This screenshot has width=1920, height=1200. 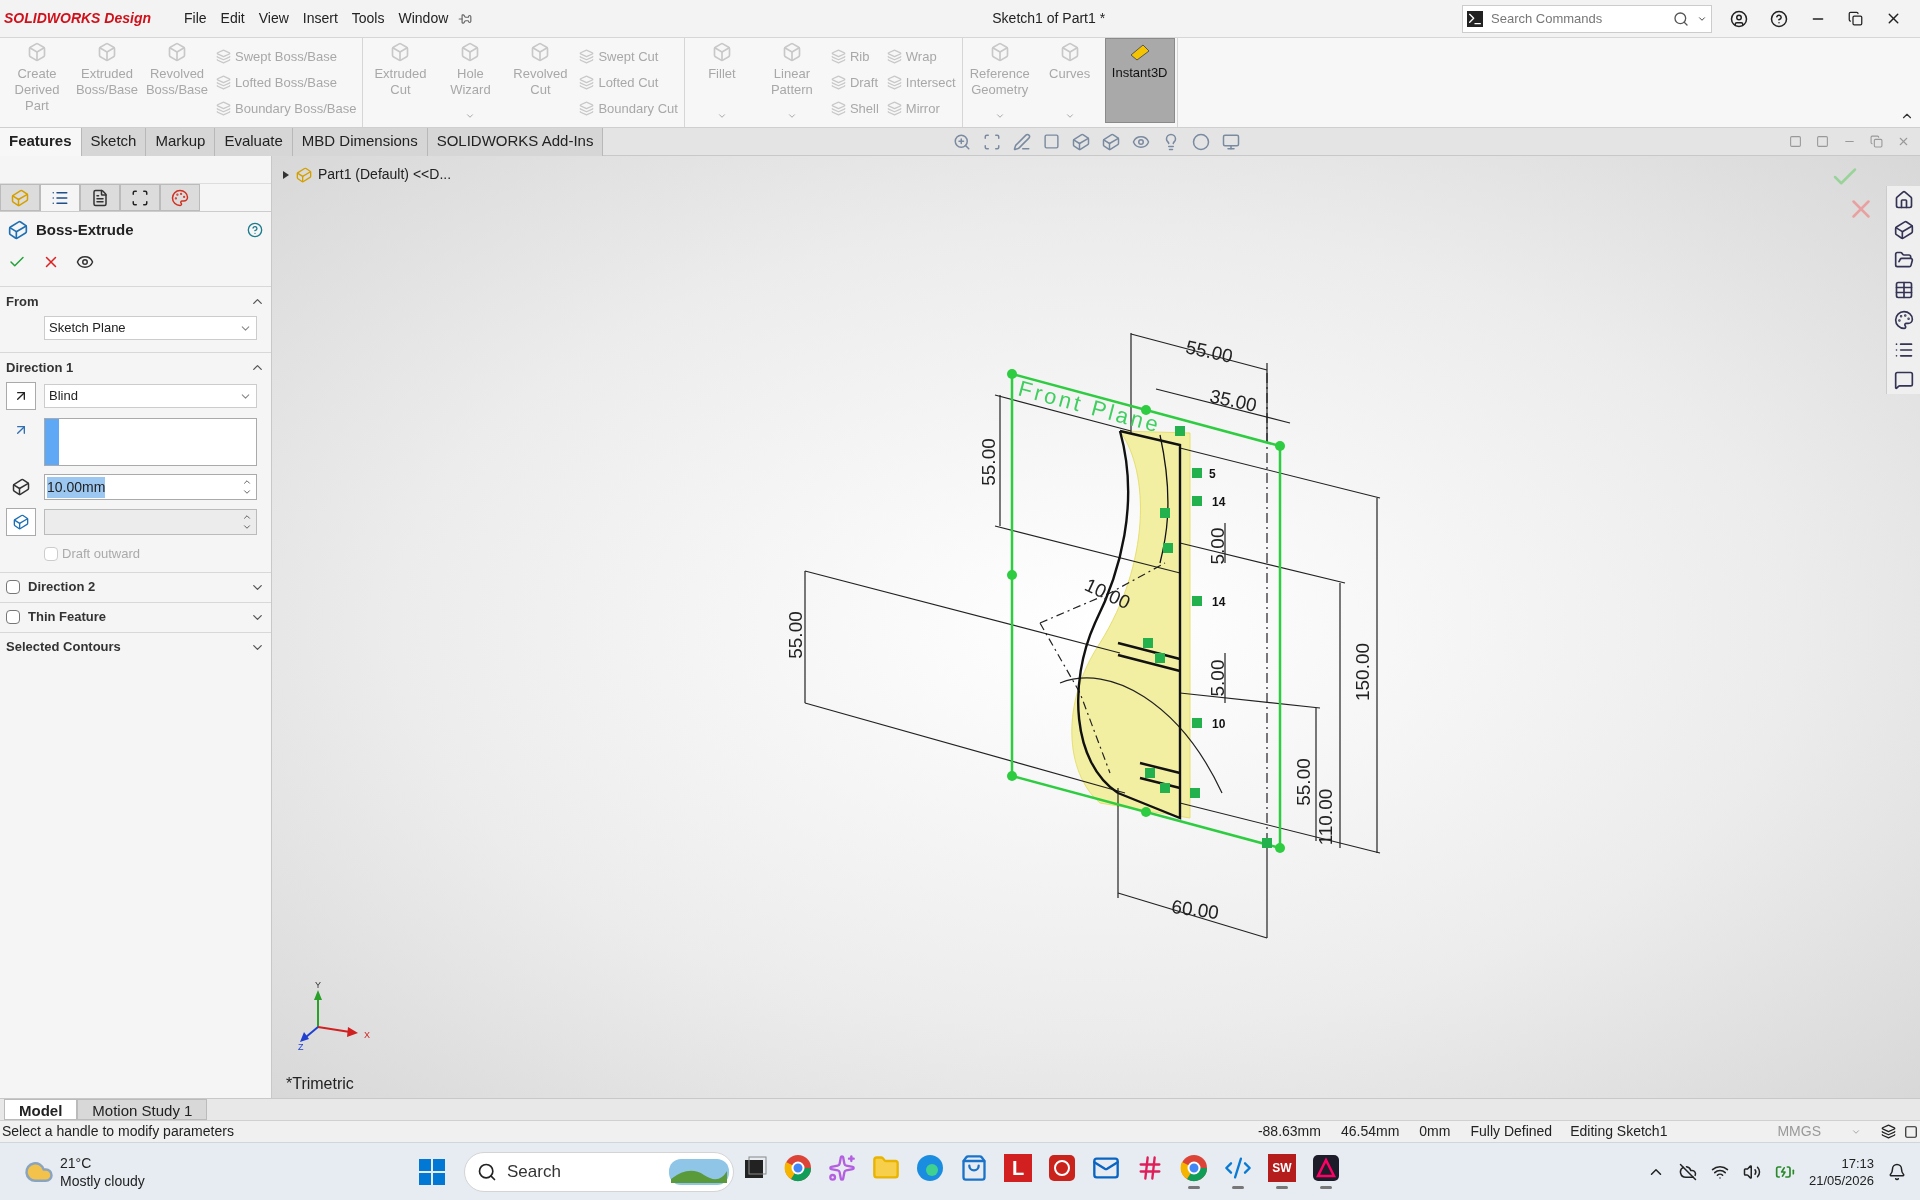 I want to click on command-tab: Markup, so click(x=181, y=141).